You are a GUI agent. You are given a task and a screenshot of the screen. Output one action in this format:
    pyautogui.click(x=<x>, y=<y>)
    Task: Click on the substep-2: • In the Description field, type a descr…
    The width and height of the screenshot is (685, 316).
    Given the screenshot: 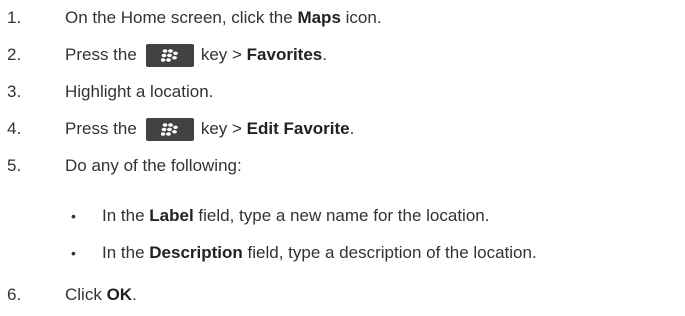 What is the action you would take?
    pyautogui.click(x=342, y=253)
    